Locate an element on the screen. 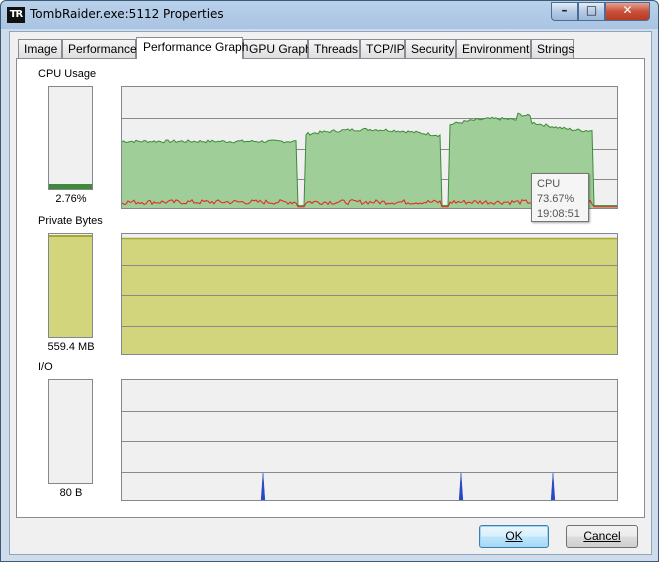  io-graph-canvas is located at coordinates (369, 455).